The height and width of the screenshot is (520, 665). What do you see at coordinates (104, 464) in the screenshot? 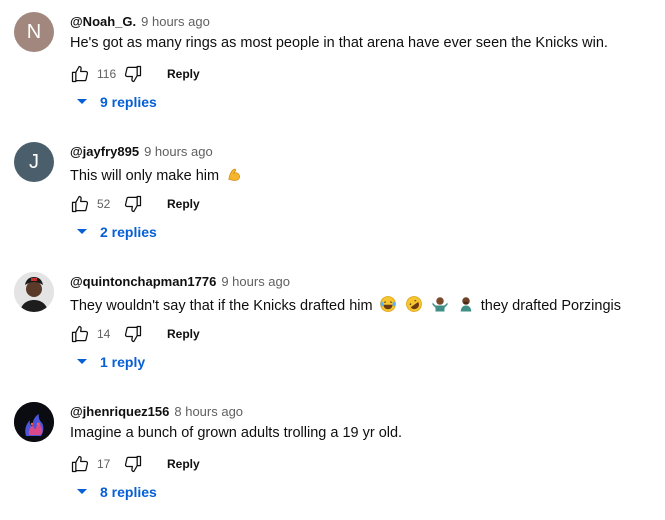
I see `like-count: 17` at bounding box center [104, 464].